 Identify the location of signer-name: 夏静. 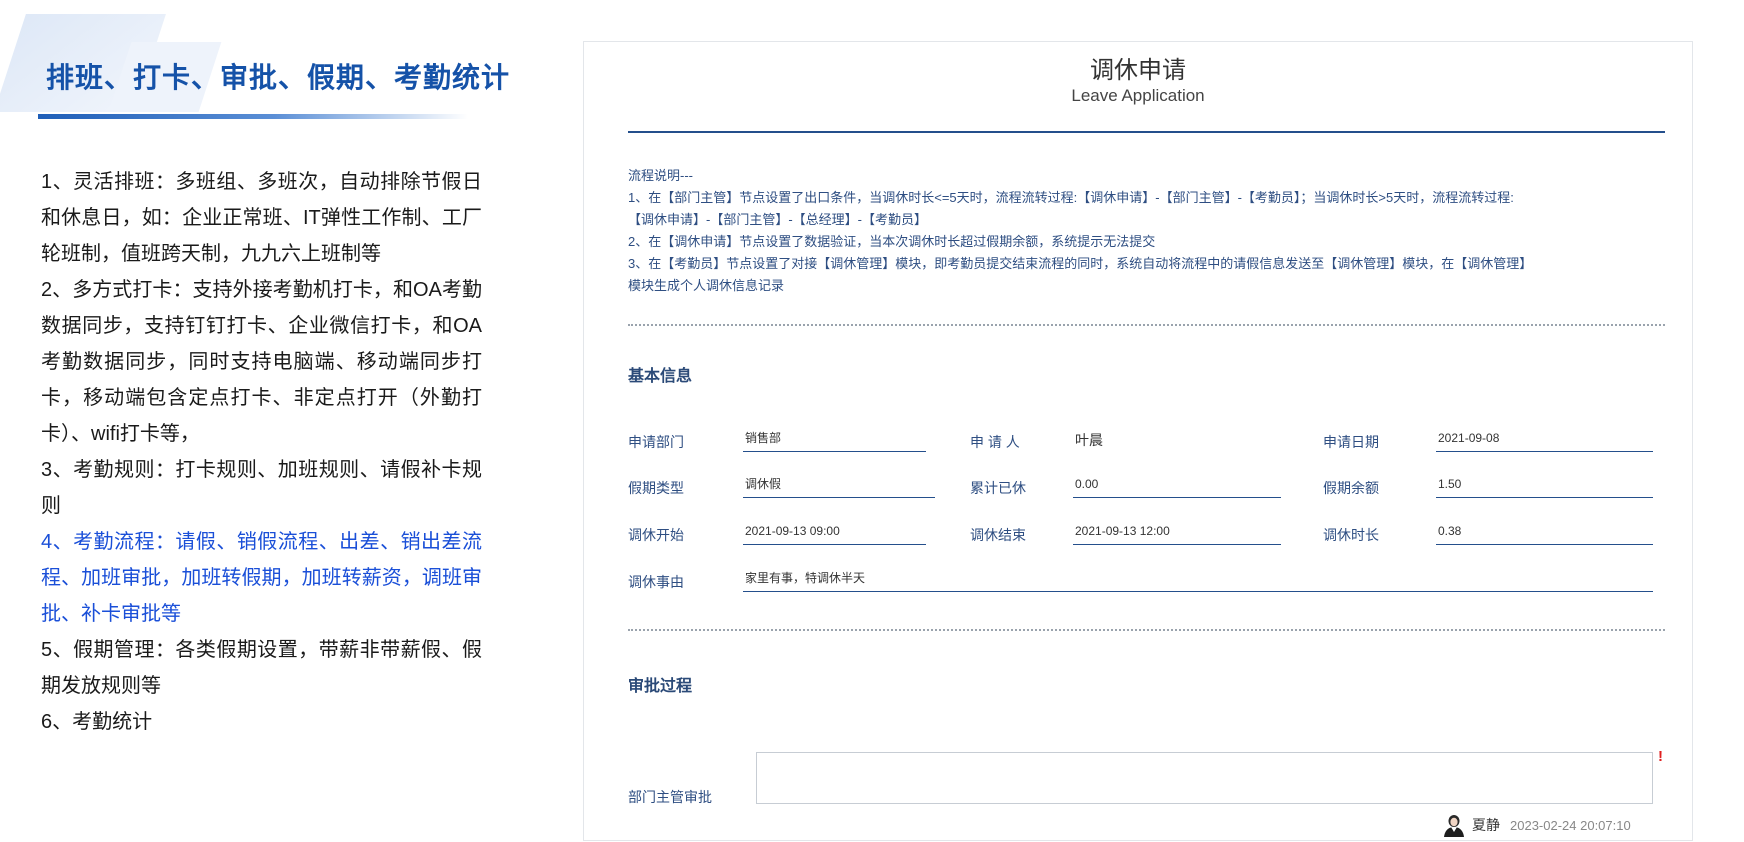
(1486, 825).